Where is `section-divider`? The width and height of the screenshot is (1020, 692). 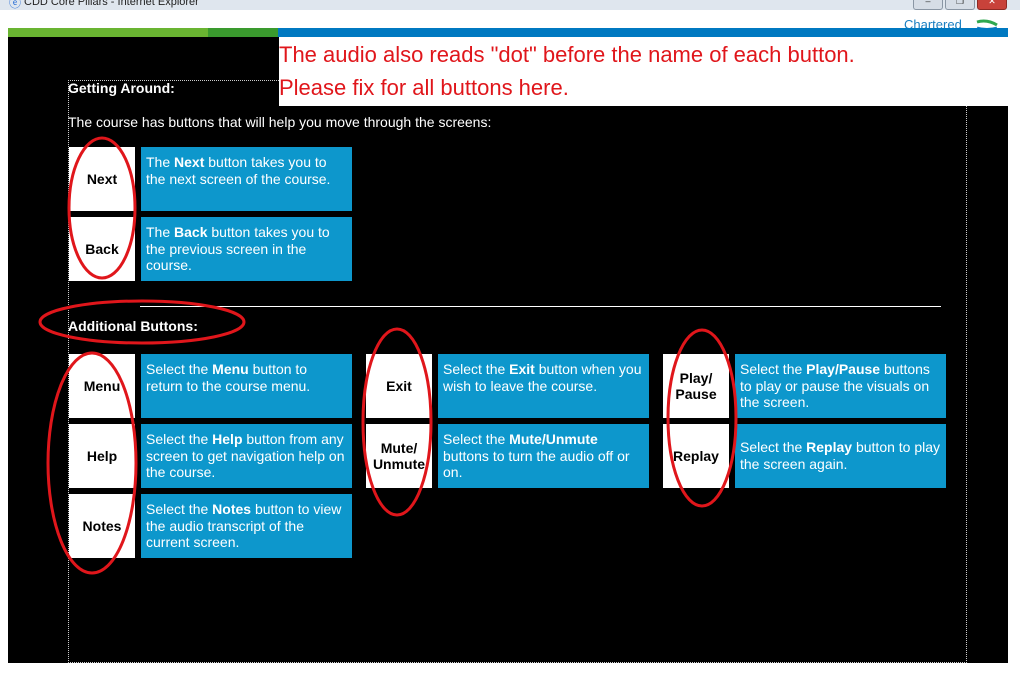
section-divider is located at coordinates (540, 306).